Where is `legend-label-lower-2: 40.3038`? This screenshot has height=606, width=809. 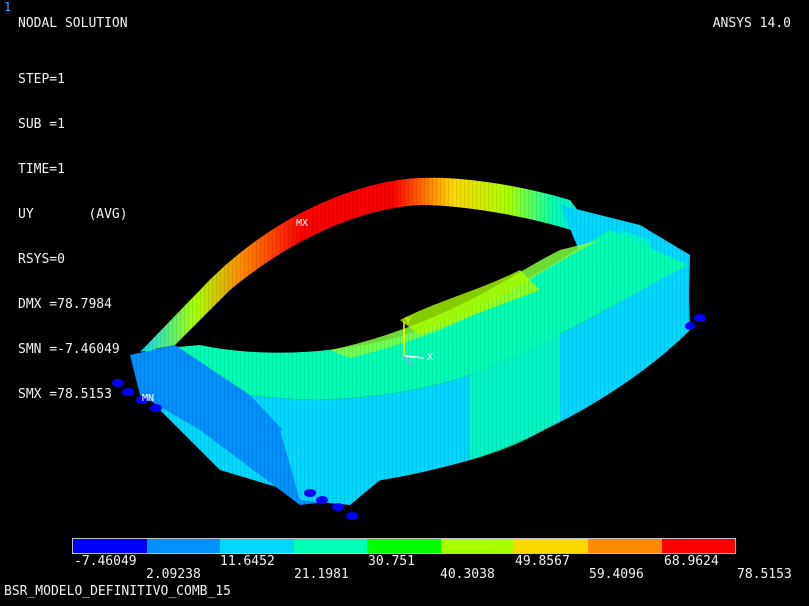
legend-label-lower-2: 40.3038 is located at coordinates (467, 574).